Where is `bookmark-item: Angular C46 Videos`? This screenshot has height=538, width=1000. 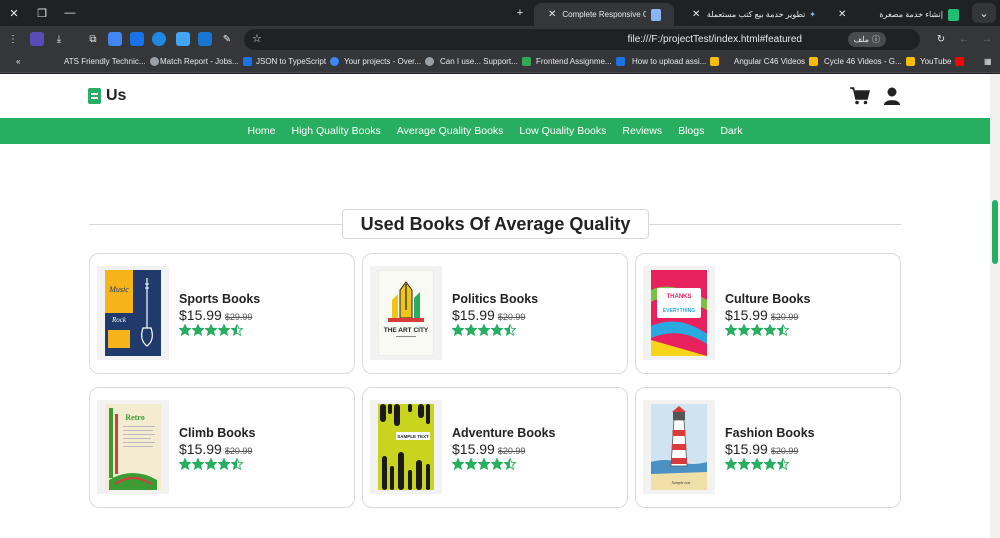
bookmark-item: Angular C46 Videos is located at coordinates (776, 61).